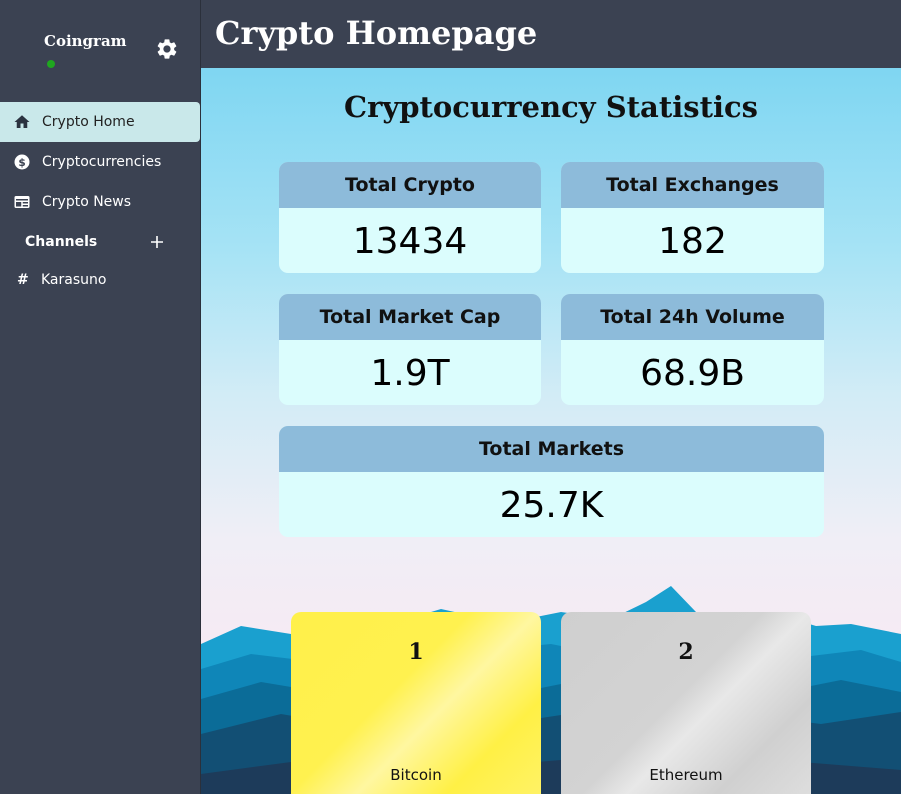 This screenshot has height=794, width=901. What do you see at coordinates (23, 280) in the screenshot?
I see `hash-icon: #` at bounding box center [23, 280].